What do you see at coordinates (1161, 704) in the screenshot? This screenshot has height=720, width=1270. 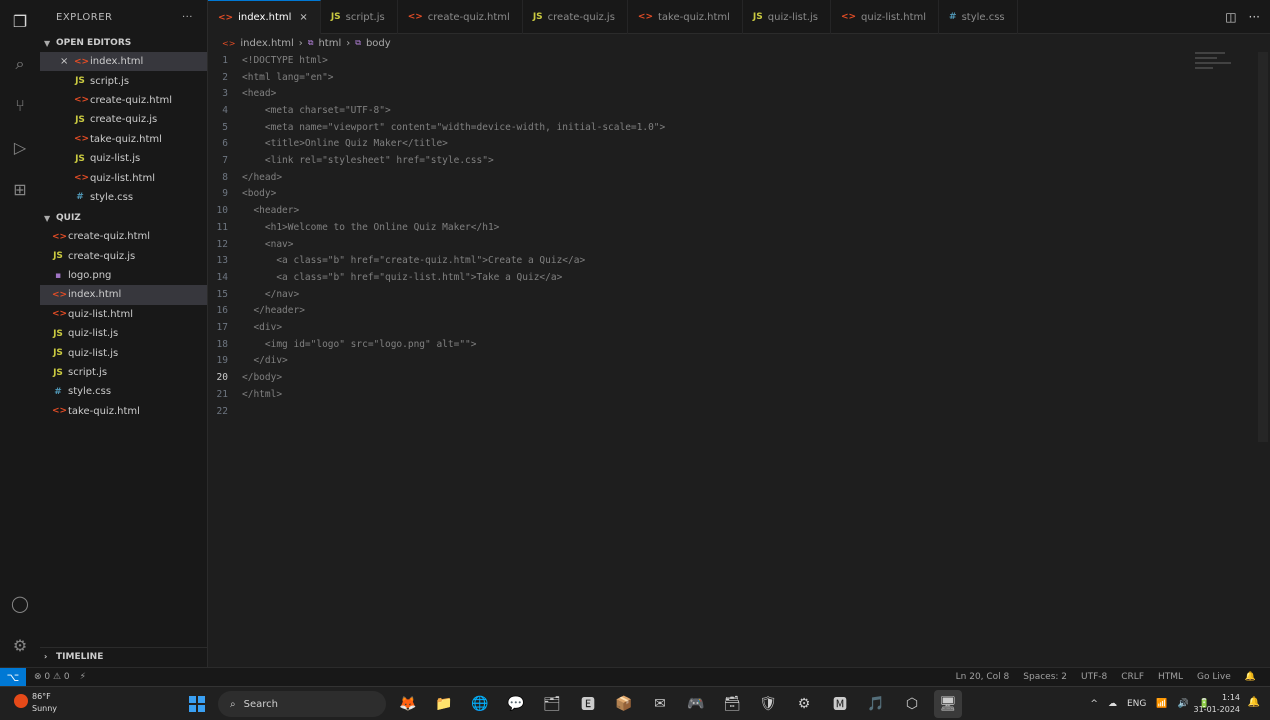 I see `tray-icon: 📶` at bounding box center [1161, 704].